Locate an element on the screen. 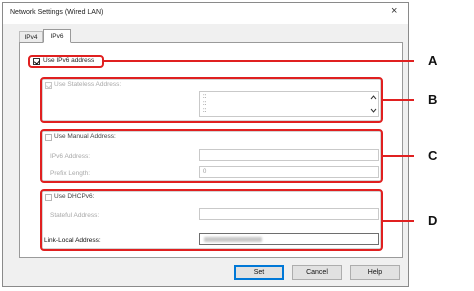  prefix-length-value: 0 is located at coordinates (205, 172).